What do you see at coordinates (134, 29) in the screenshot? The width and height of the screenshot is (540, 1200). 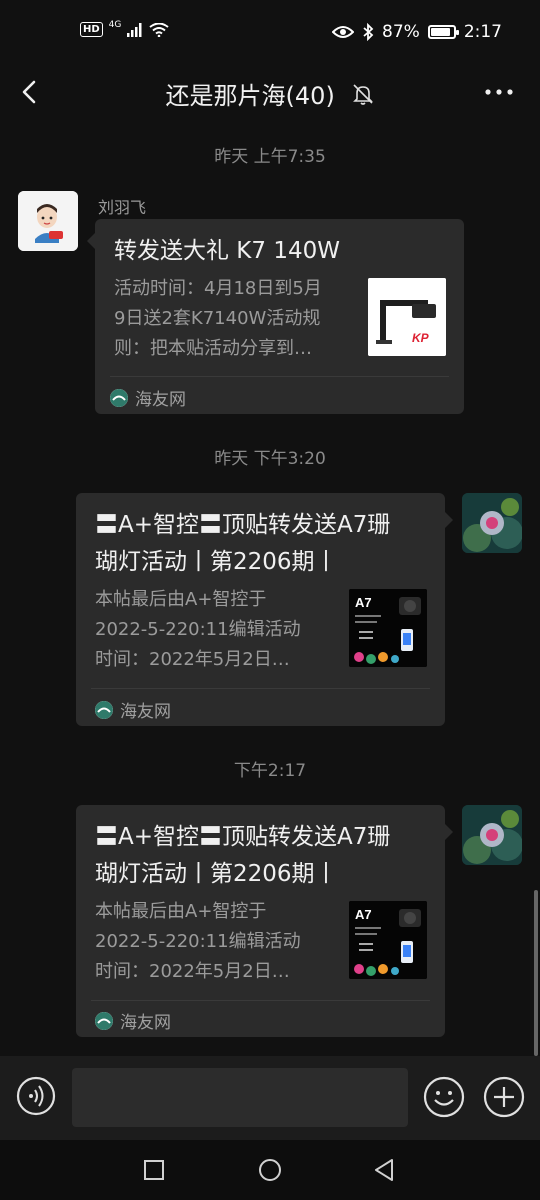 I see `signal-icon` at bounding box center [134, 29].